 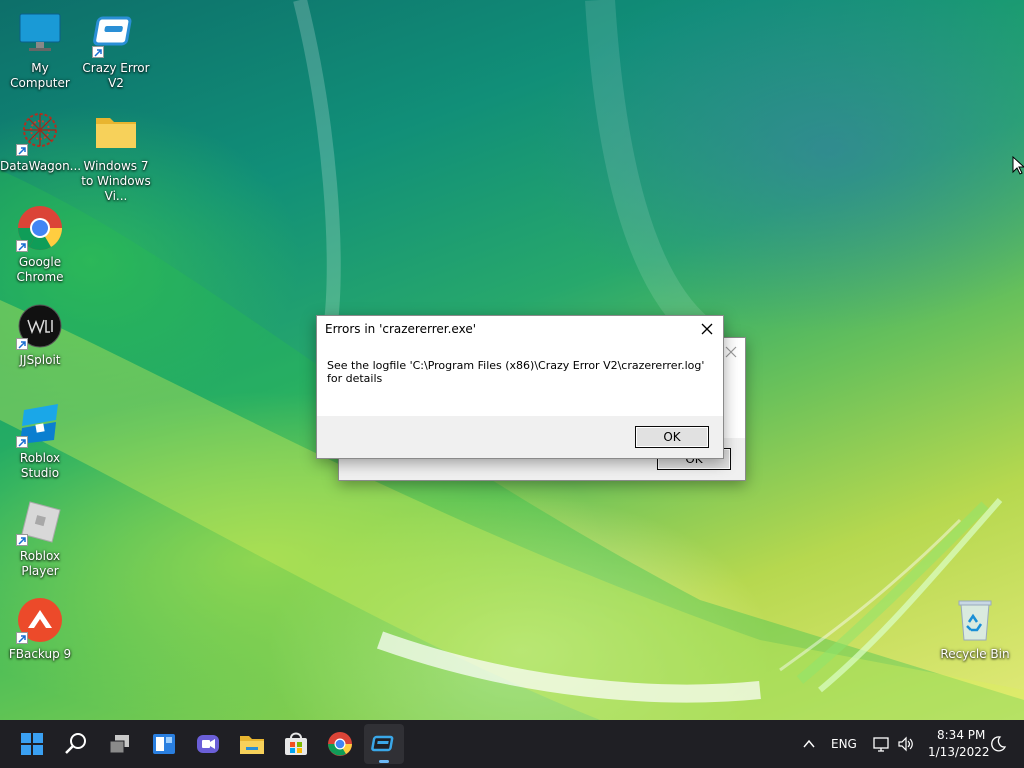 What do you see at coordinates (40, 34) in the screenshot?
I see `monitor-icon` at bounding box center [40, 34].